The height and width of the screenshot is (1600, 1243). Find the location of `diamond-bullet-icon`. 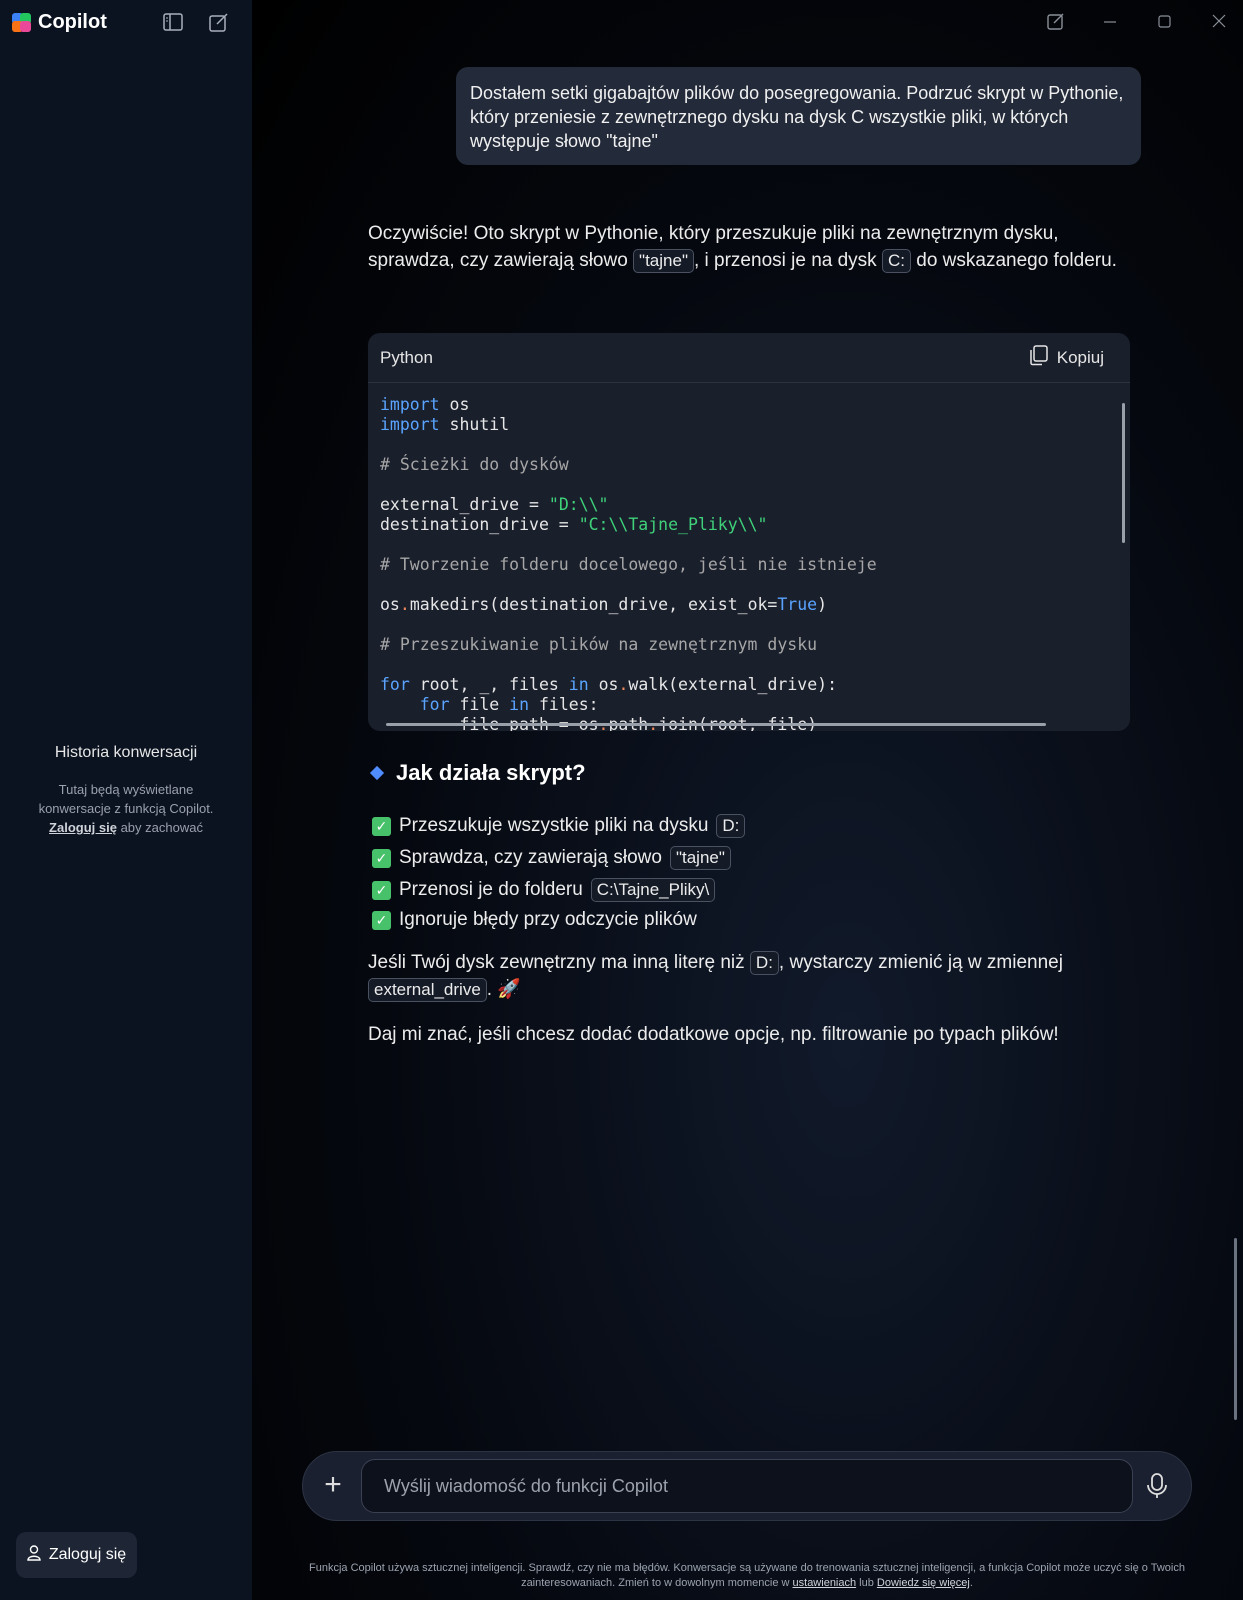

diamond-bullet-icon is located at coordinates (377, 773).